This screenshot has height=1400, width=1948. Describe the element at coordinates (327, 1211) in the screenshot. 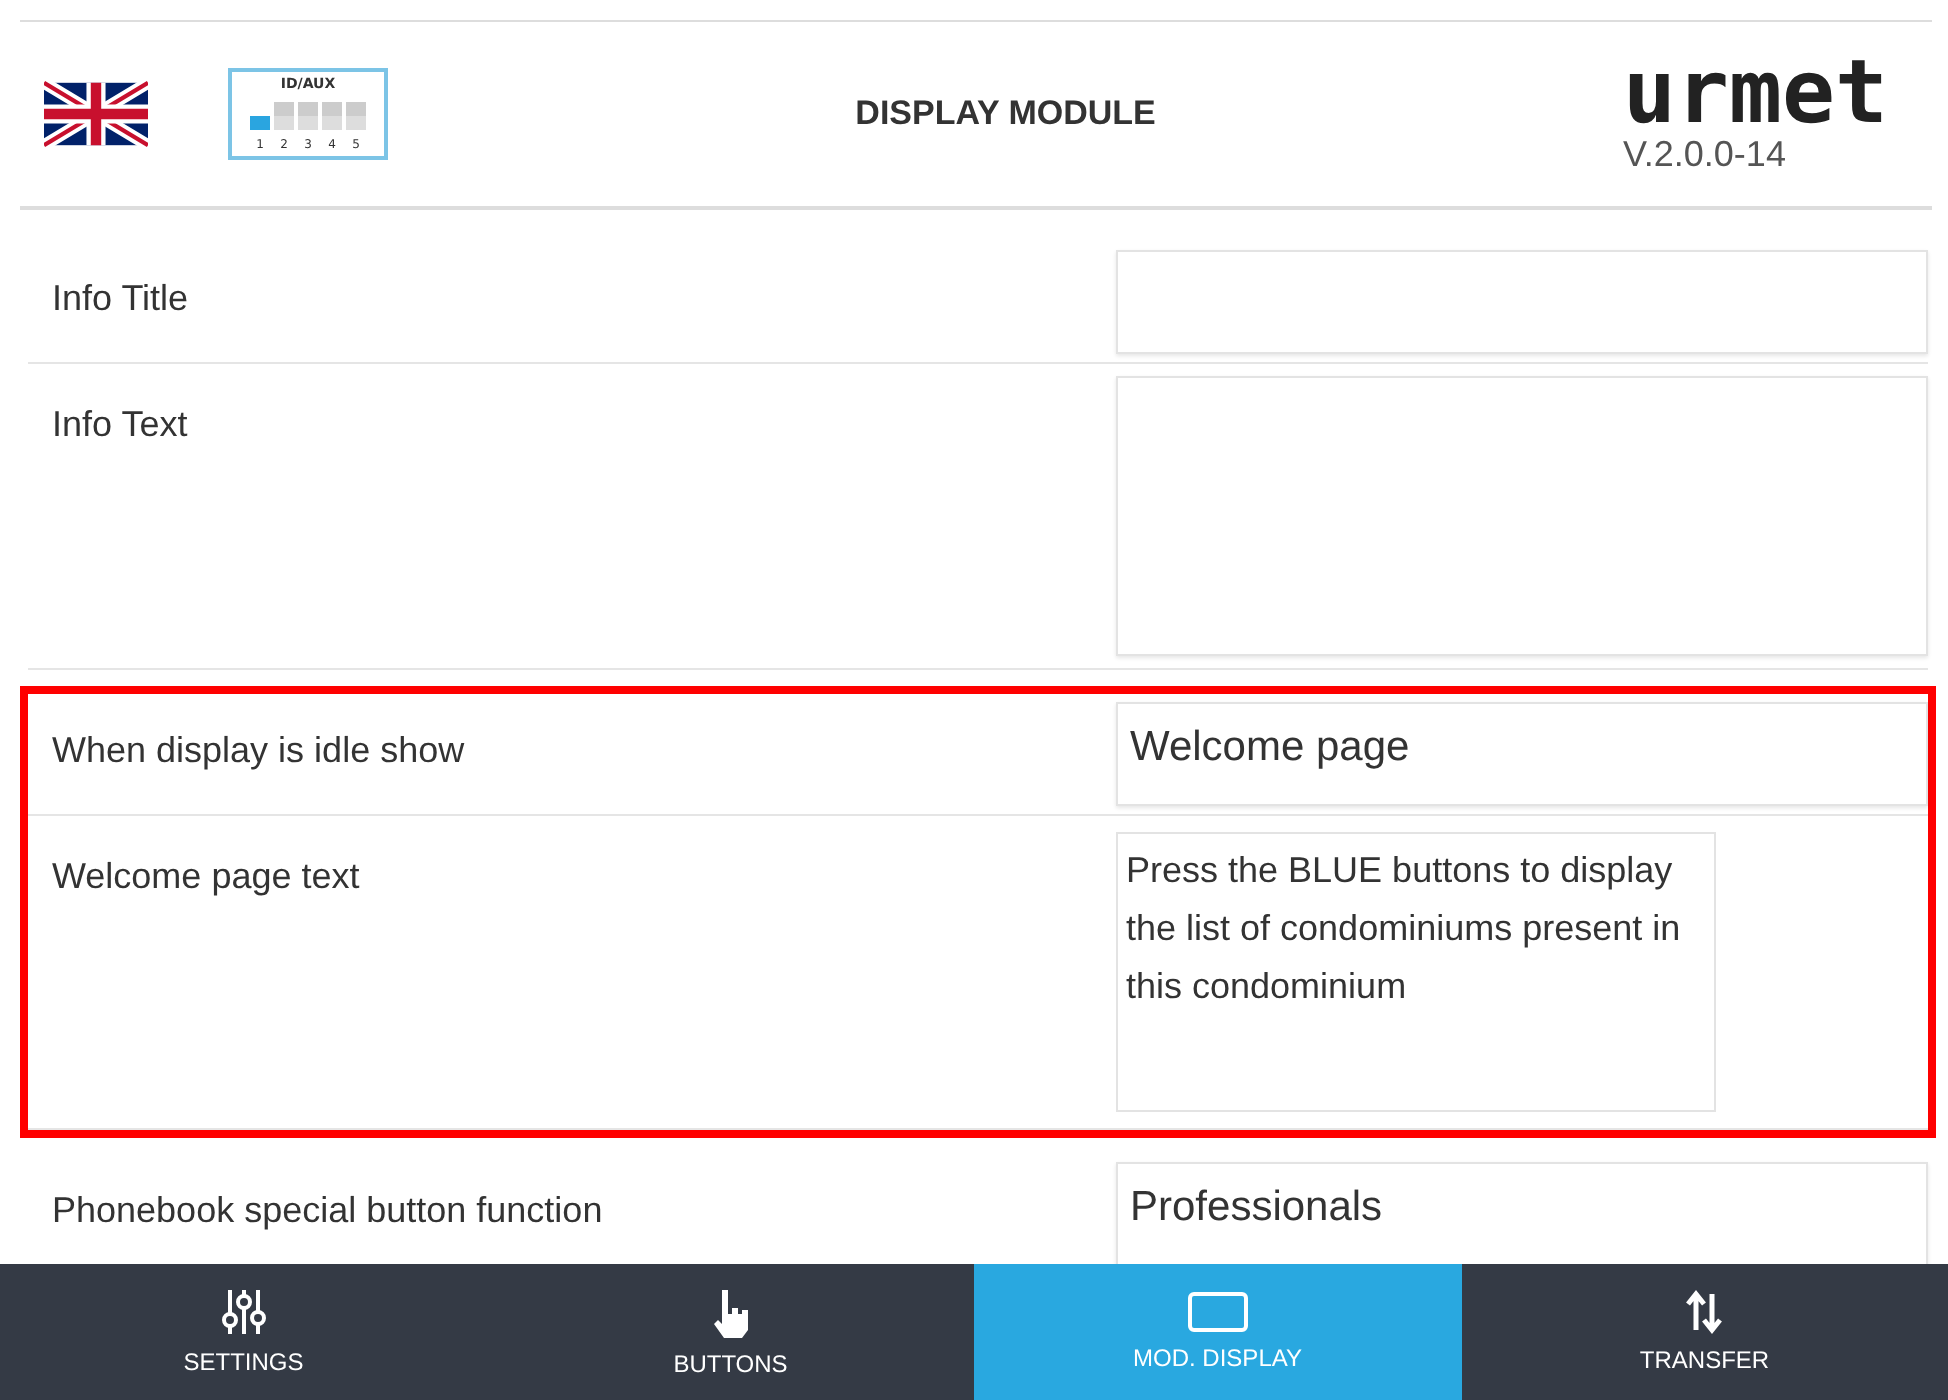

I see `field-label: Phonebook special button function` at that location.